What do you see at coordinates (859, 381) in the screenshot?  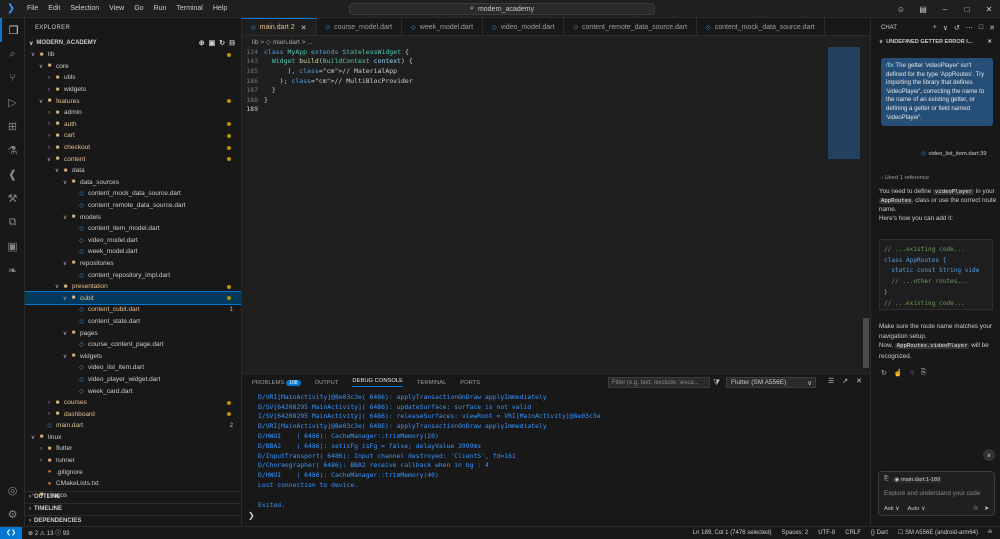 I see `close-panel-icon: ✕` at bounding box center [859, 381].